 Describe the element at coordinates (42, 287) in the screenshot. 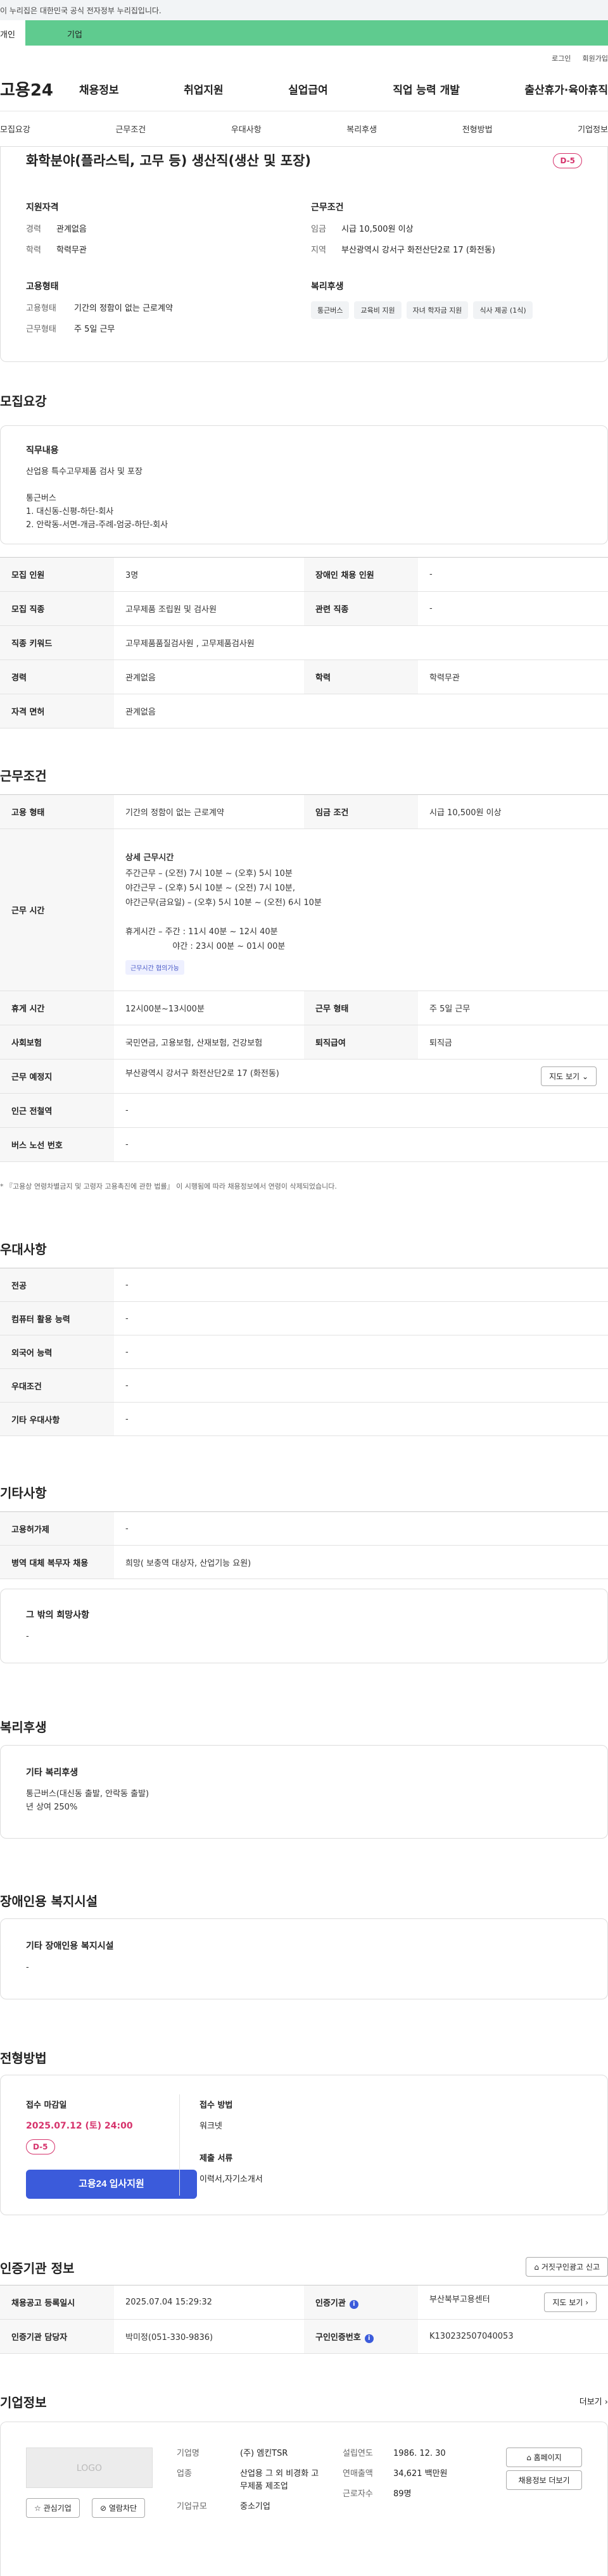

I see `employment-title: 고용형태` at that location.